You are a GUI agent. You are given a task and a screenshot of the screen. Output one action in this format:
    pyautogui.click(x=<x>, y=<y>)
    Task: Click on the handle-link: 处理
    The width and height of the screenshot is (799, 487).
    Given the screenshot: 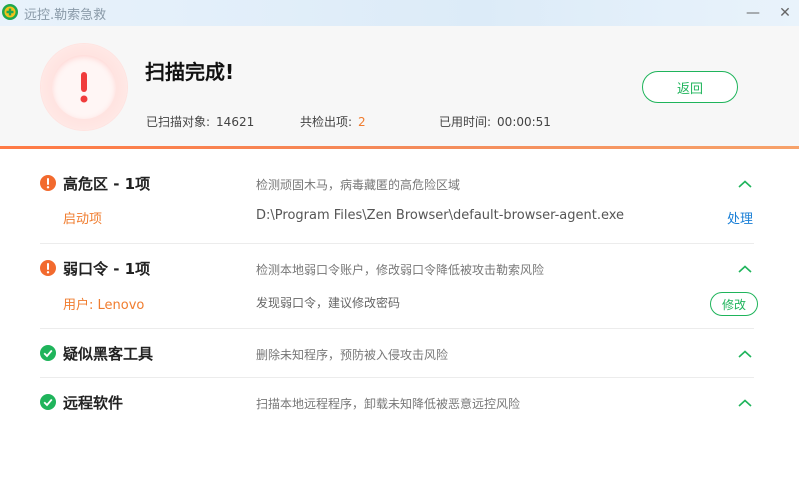 What is the action you would take?
    pyautogui.click(x=740, y=217)
    